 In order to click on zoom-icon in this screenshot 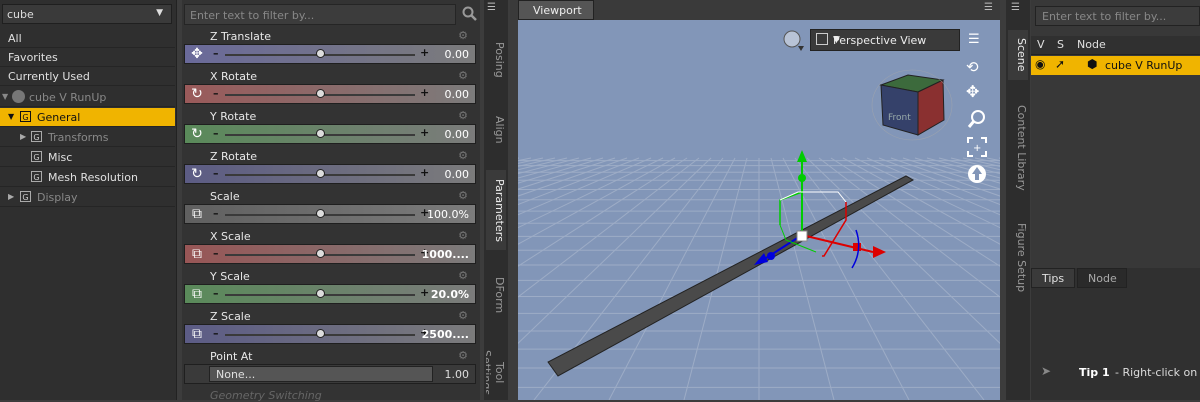, I will do `click(977, 119)`.